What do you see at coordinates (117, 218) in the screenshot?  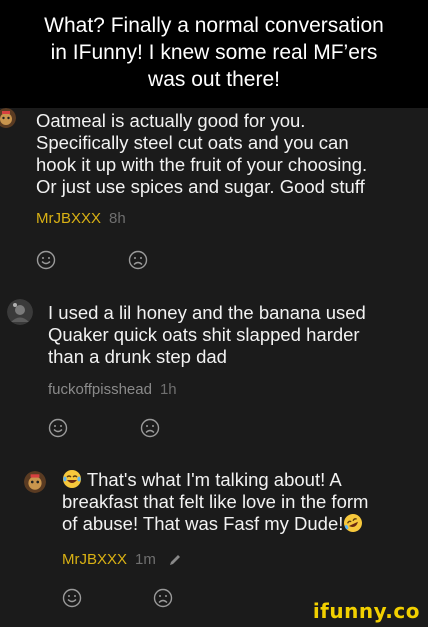 I see `comment-time: 8h` at bounding box center [117, 218].